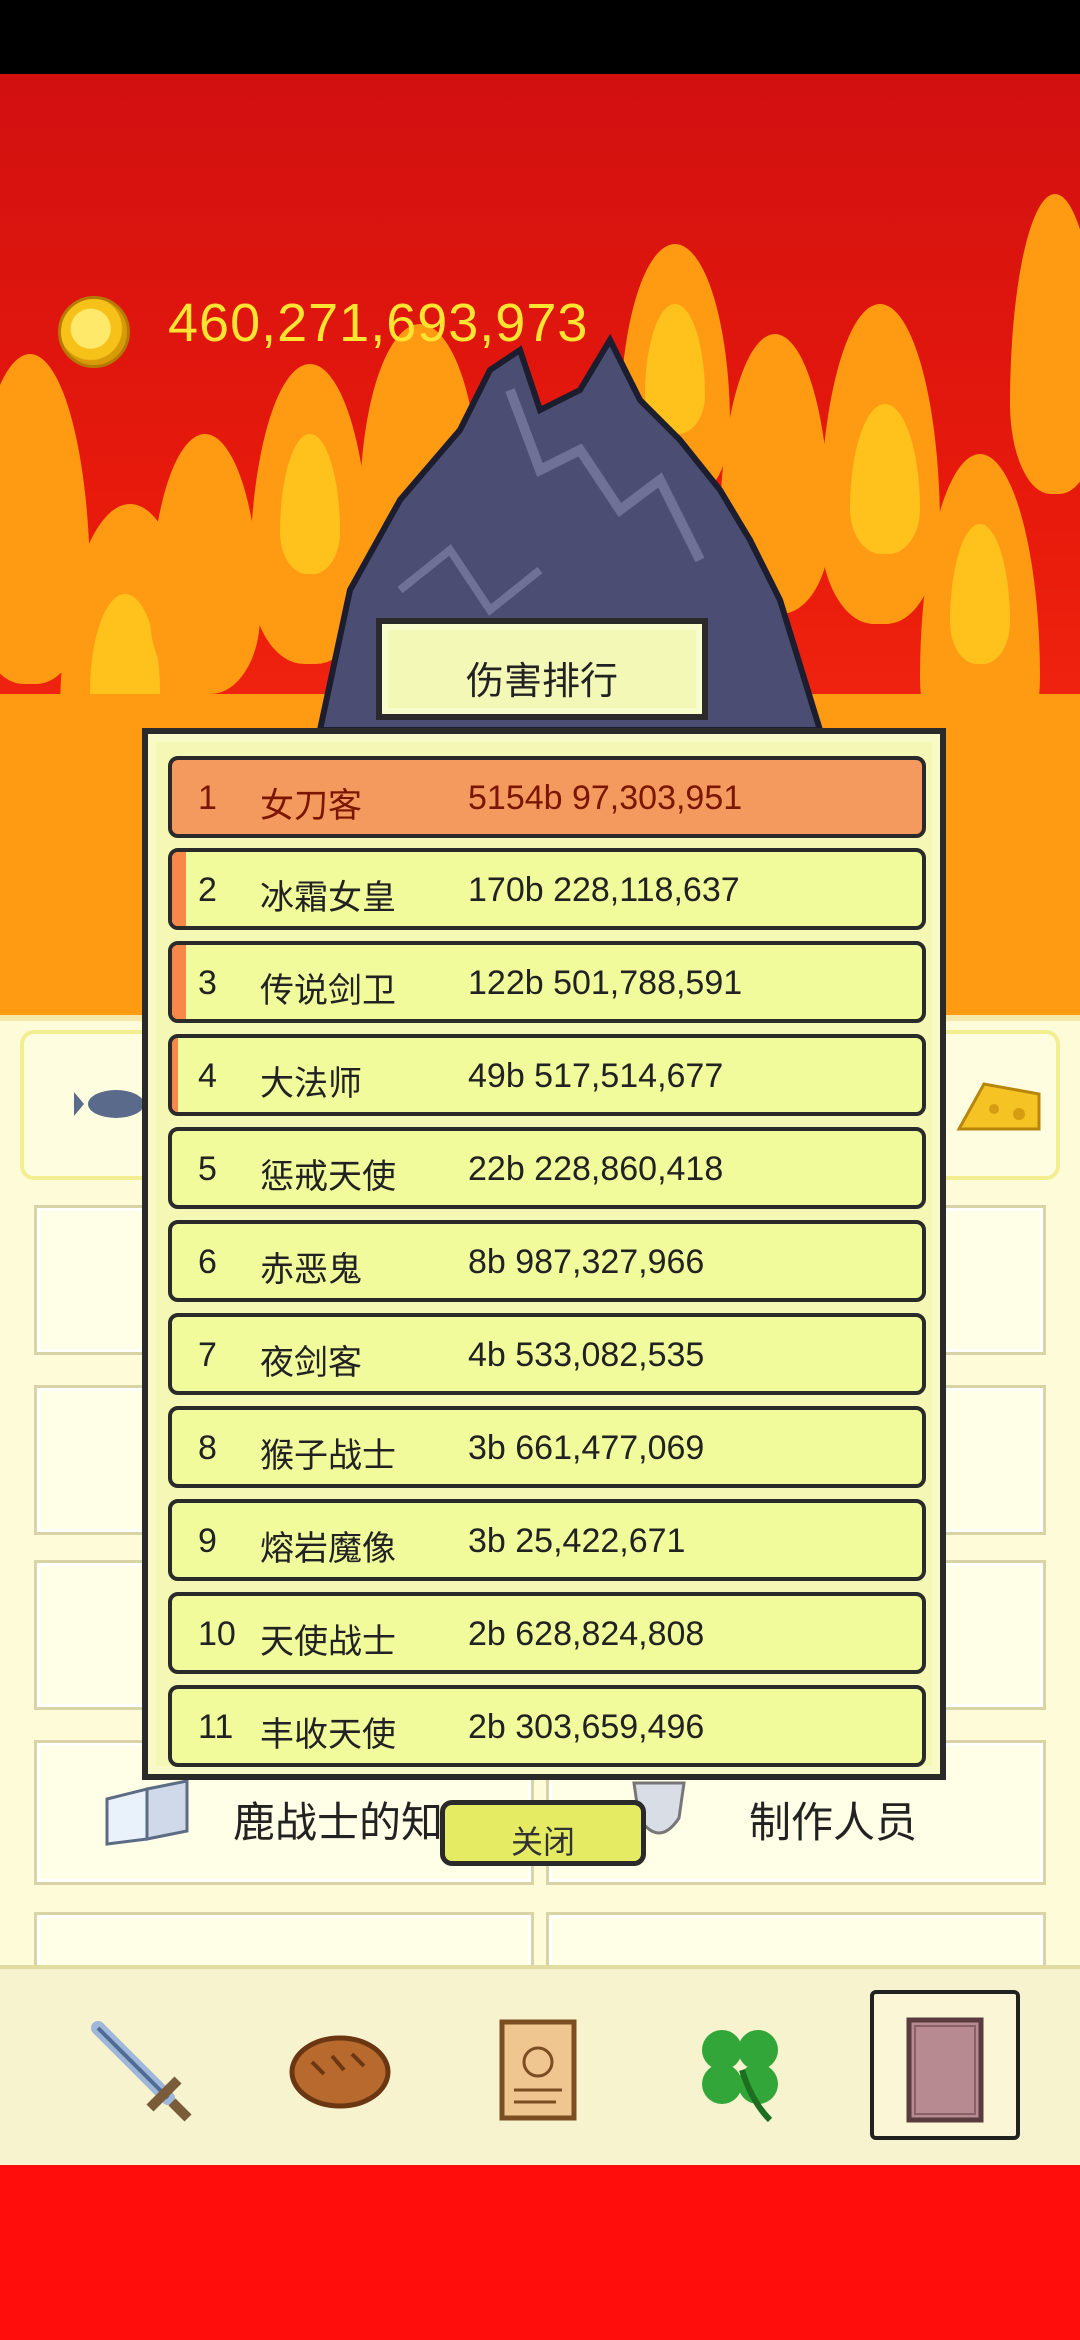  I want to click on open-book-icon, so click(147, 1812).